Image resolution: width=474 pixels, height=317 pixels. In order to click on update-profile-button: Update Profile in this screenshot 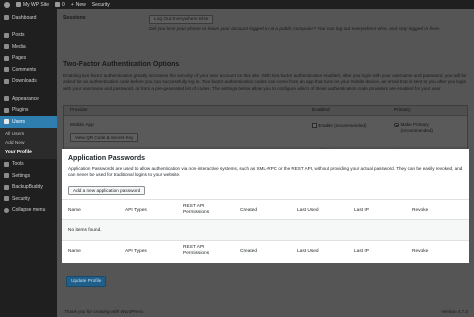, I will do `click(86, 281)`.